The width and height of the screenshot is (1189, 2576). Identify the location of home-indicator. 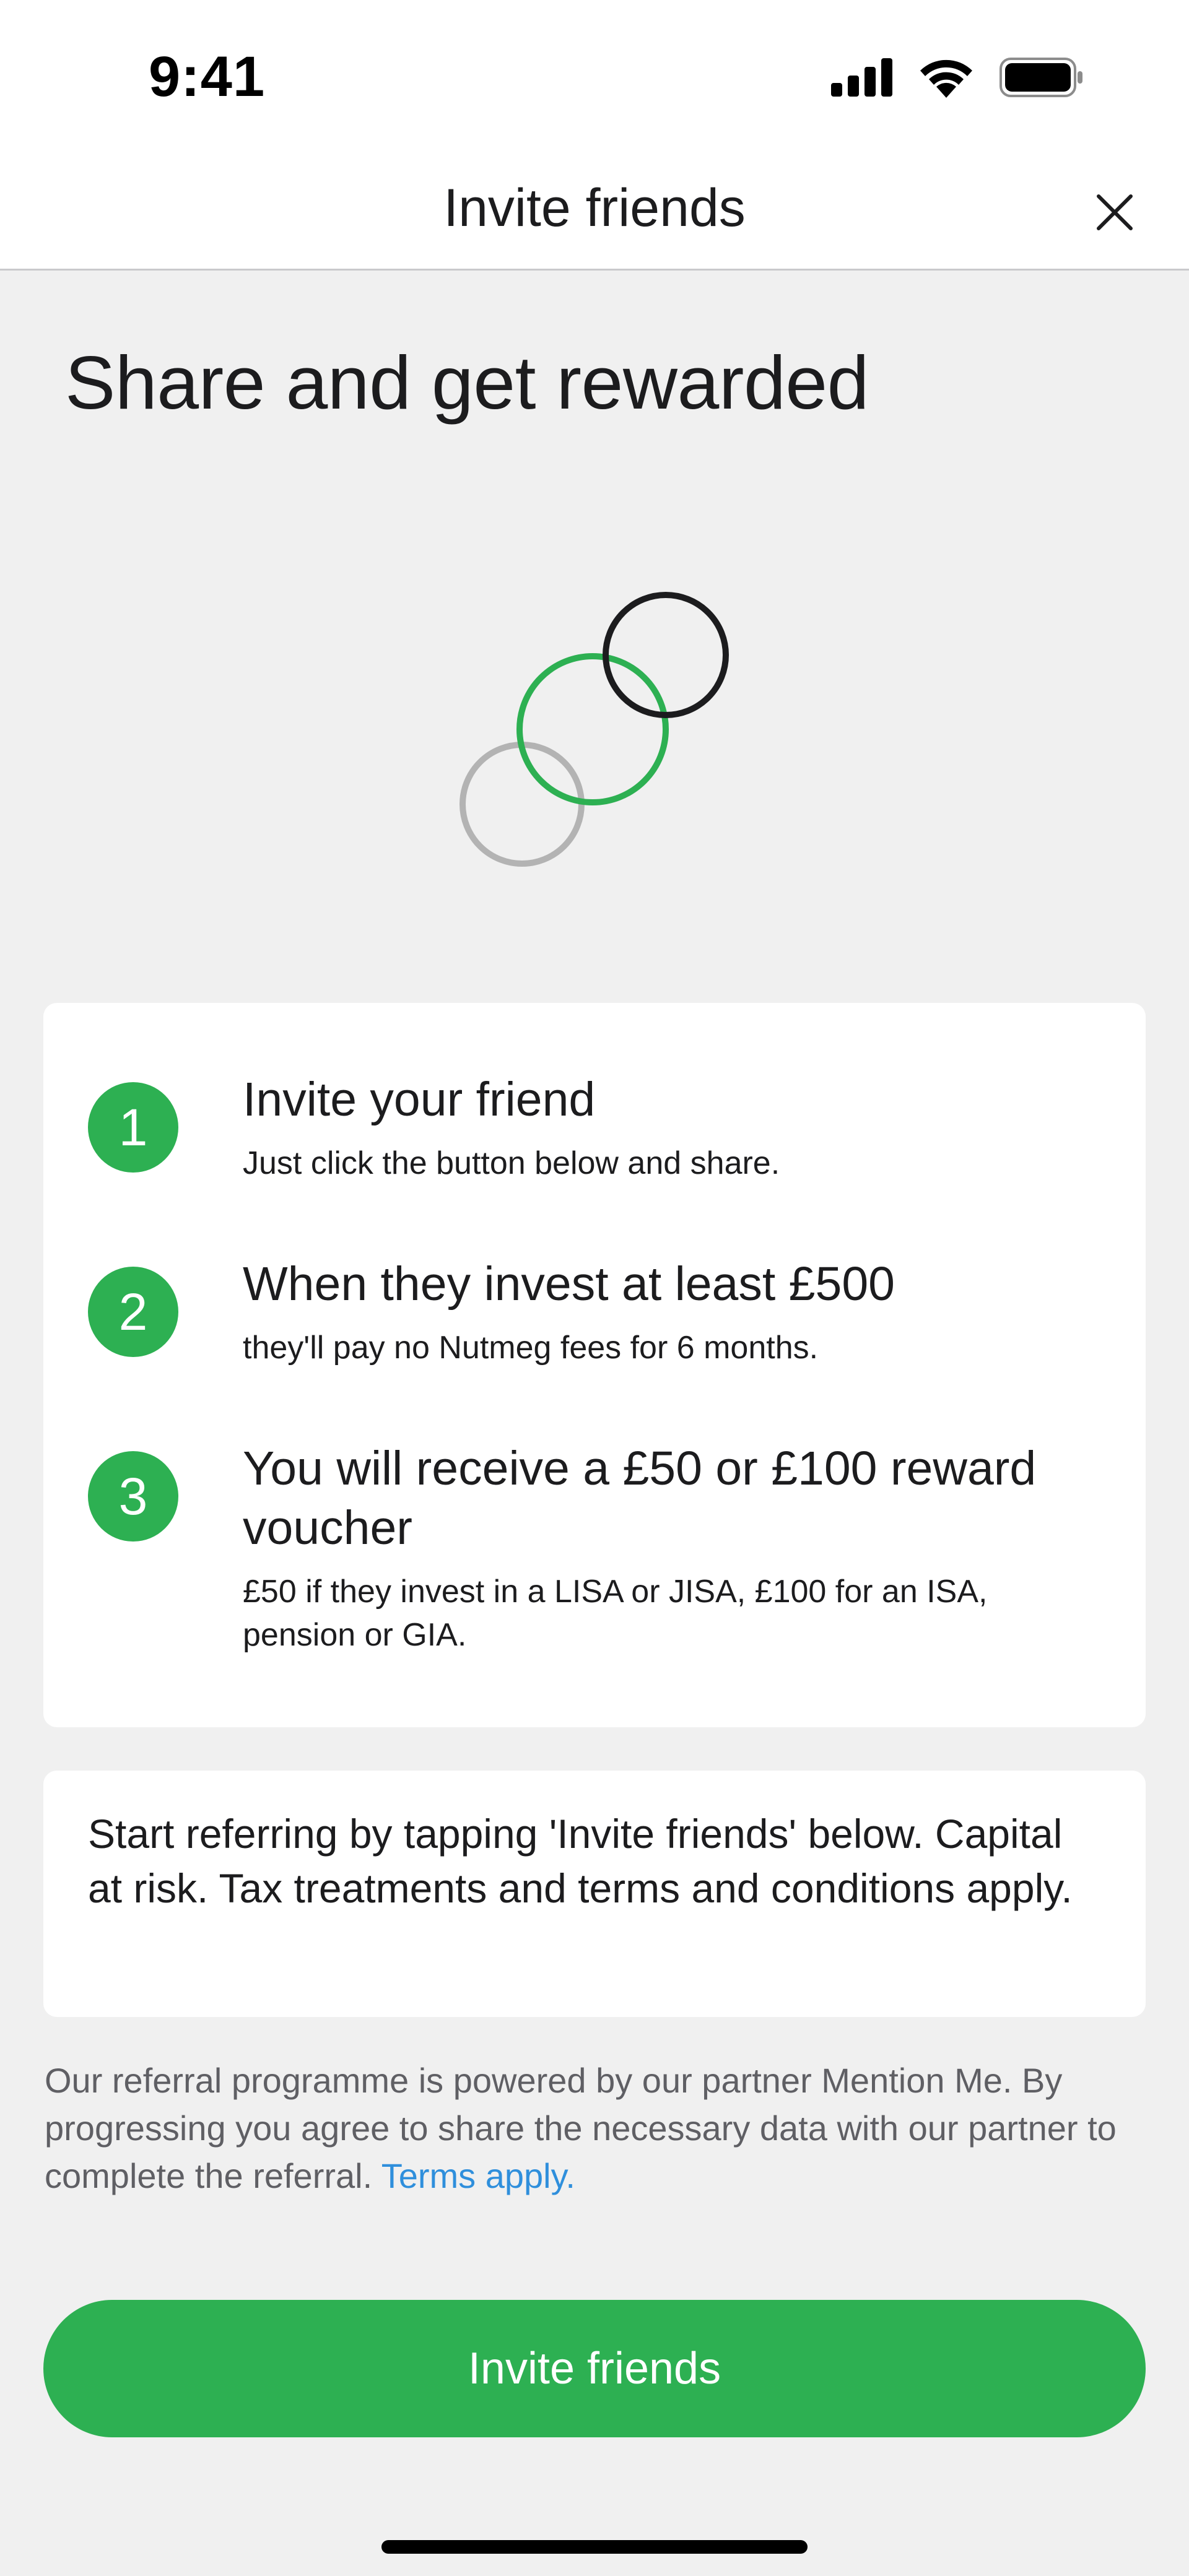
(594, 2547).